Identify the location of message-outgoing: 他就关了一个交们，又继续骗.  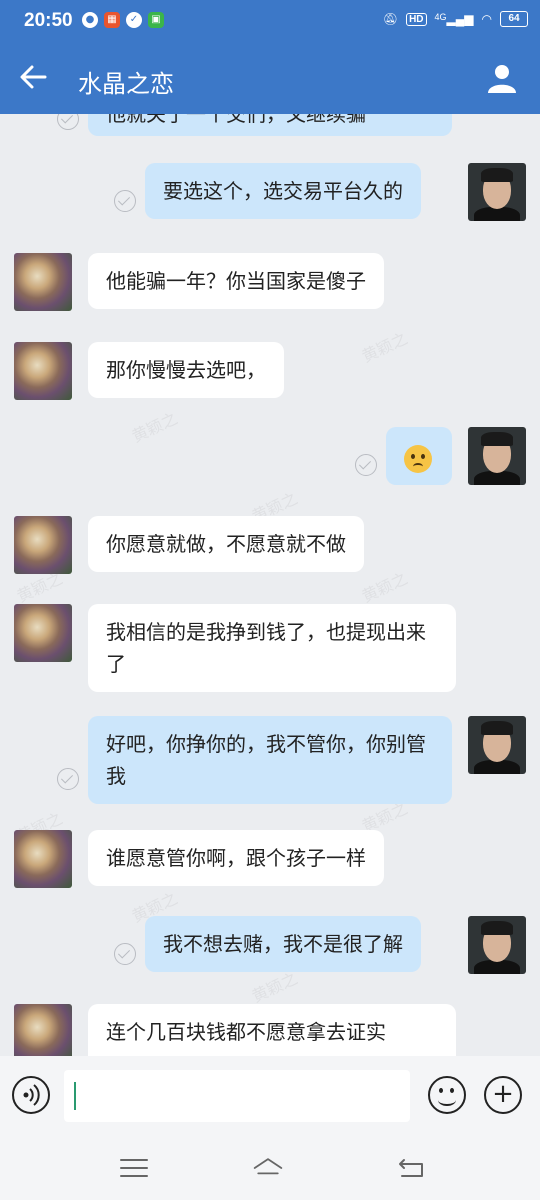
(270, 125).